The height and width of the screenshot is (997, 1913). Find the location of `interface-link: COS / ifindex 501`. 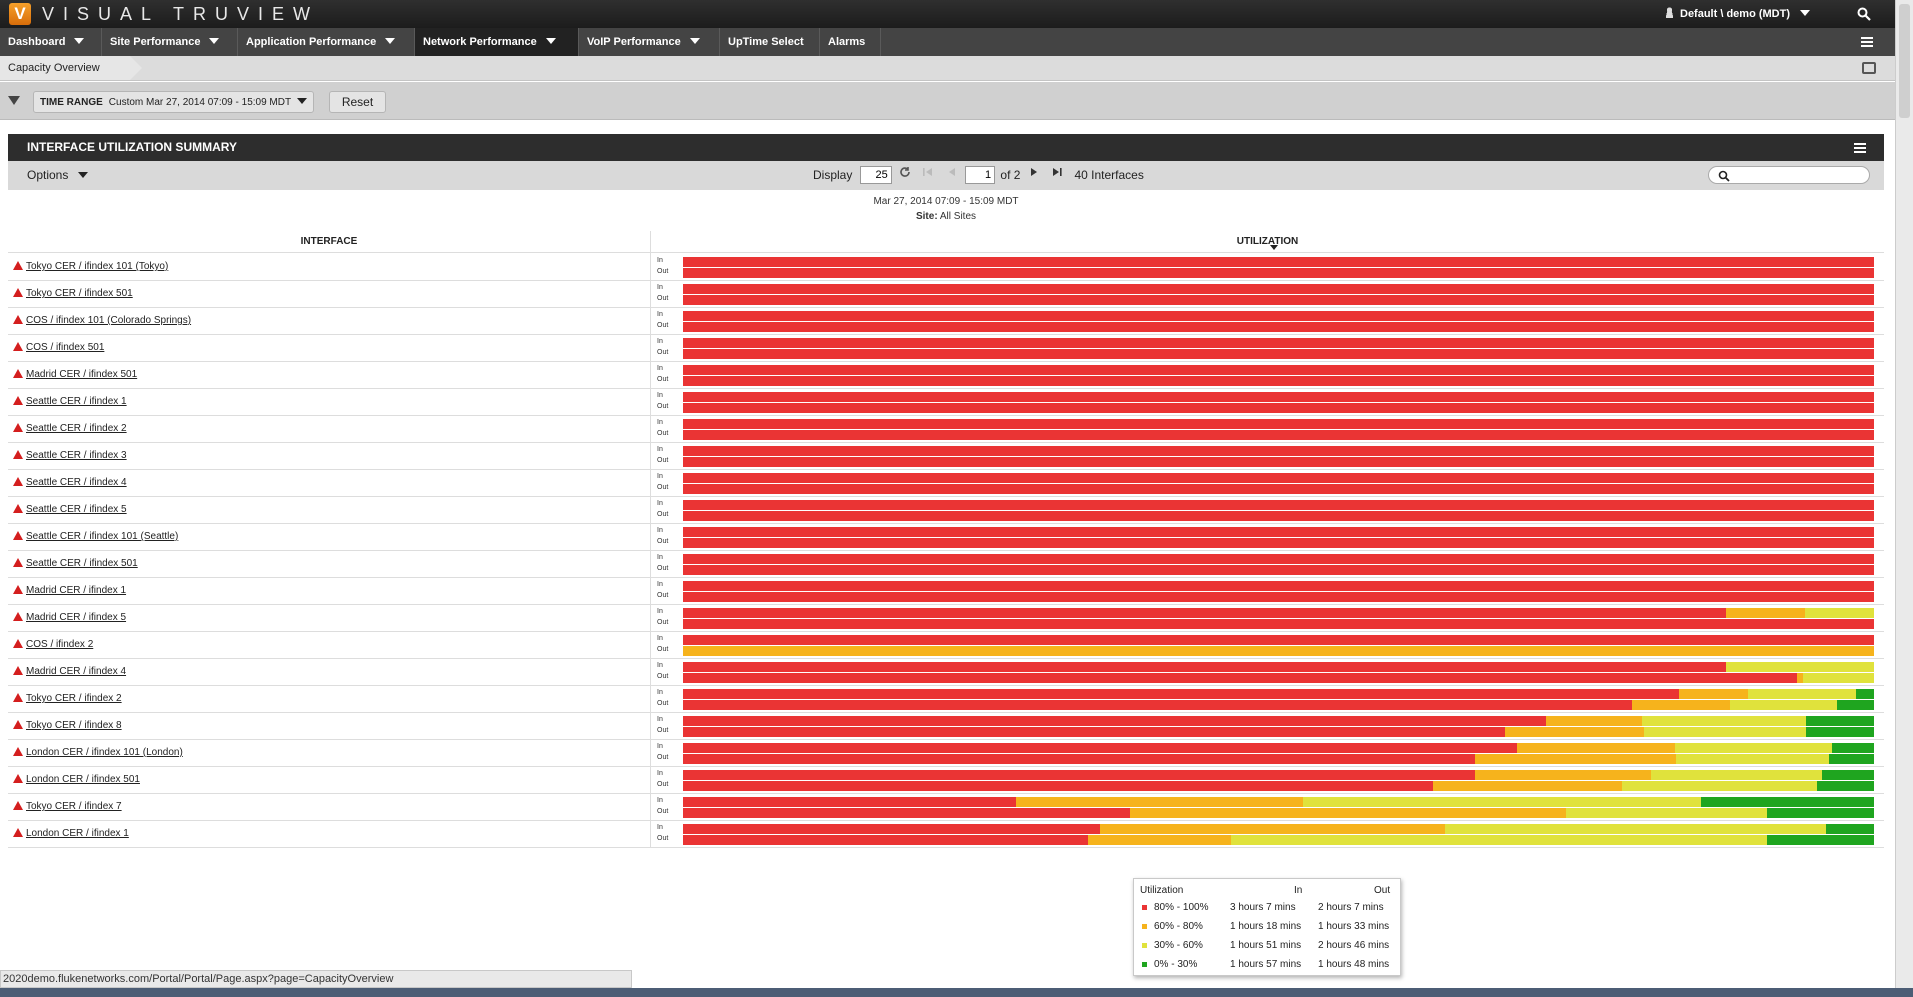

interface-link: COS / ifindex 501 is located at coordinates (58, 347).